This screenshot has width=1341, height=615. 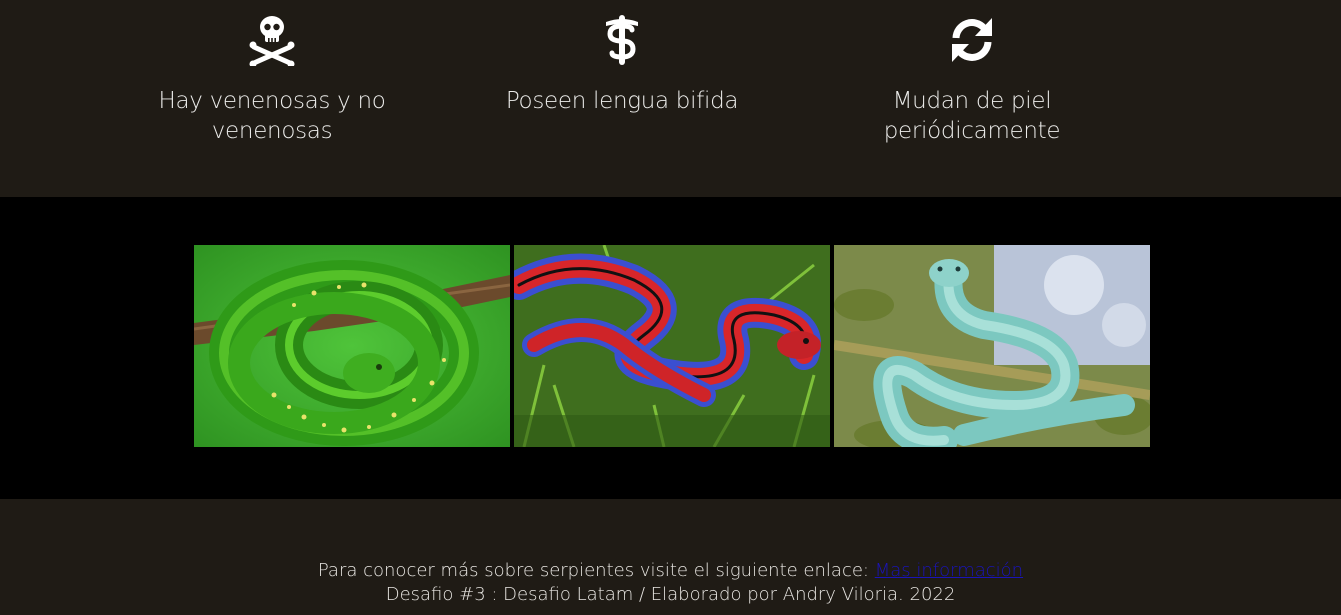 What do you see at coordinates (972, 40) in the screenshot?
I see `refresh-icon` at bounding box center [972, 40].